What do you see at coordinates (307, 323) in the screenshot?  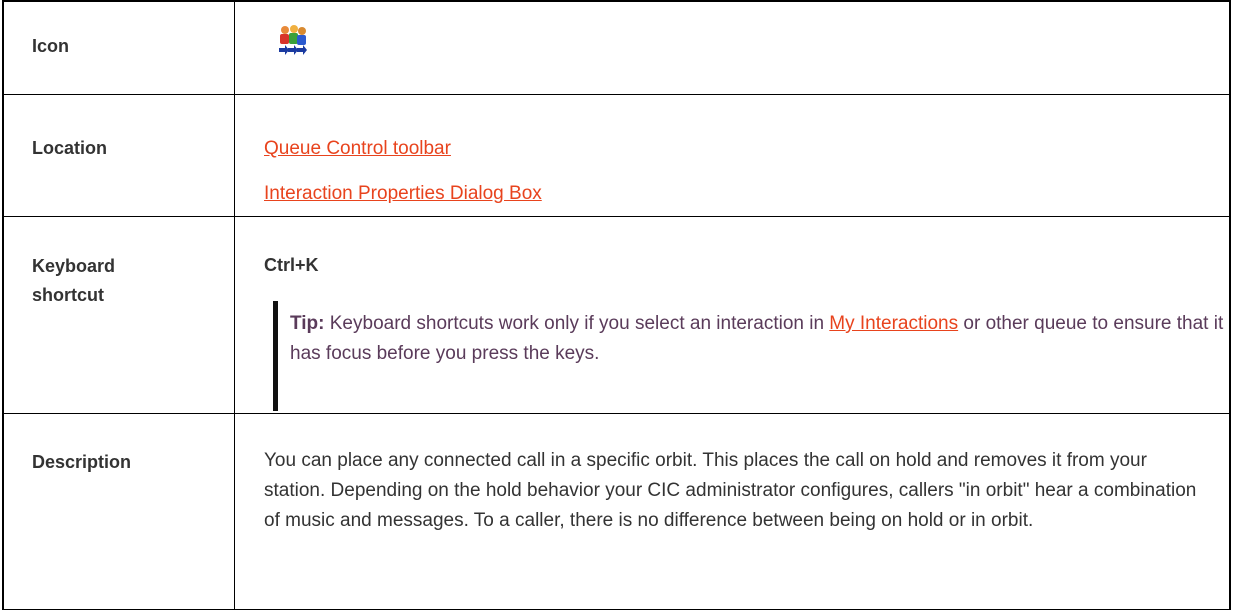 I see `tip-label: Tip:` at bounding box center [307, 323].